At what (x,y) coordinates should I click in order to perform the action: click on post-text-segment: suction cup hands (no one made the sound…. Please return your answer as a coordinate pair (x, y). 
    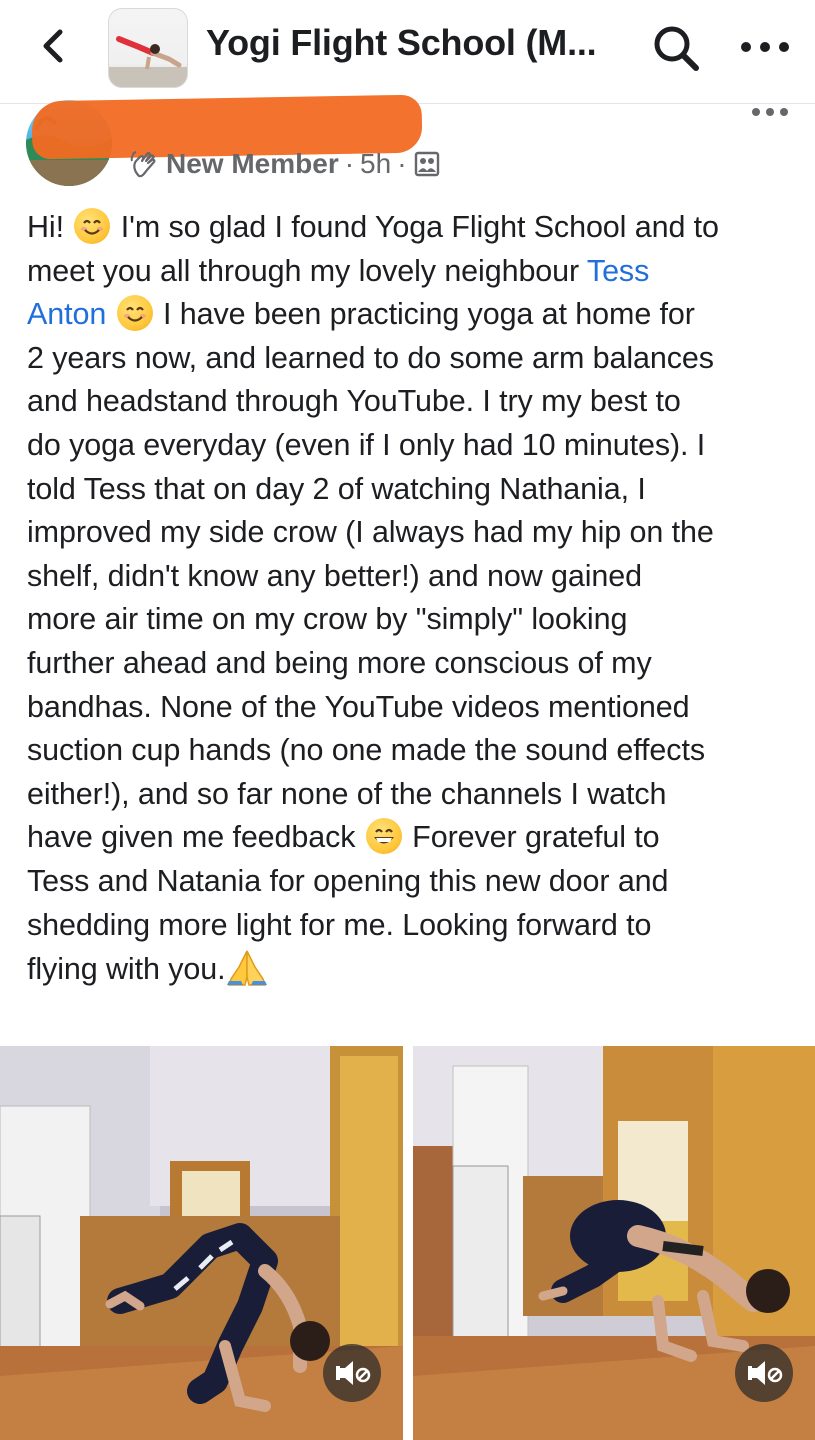
    Looking at the image, I should click on (366, 750).